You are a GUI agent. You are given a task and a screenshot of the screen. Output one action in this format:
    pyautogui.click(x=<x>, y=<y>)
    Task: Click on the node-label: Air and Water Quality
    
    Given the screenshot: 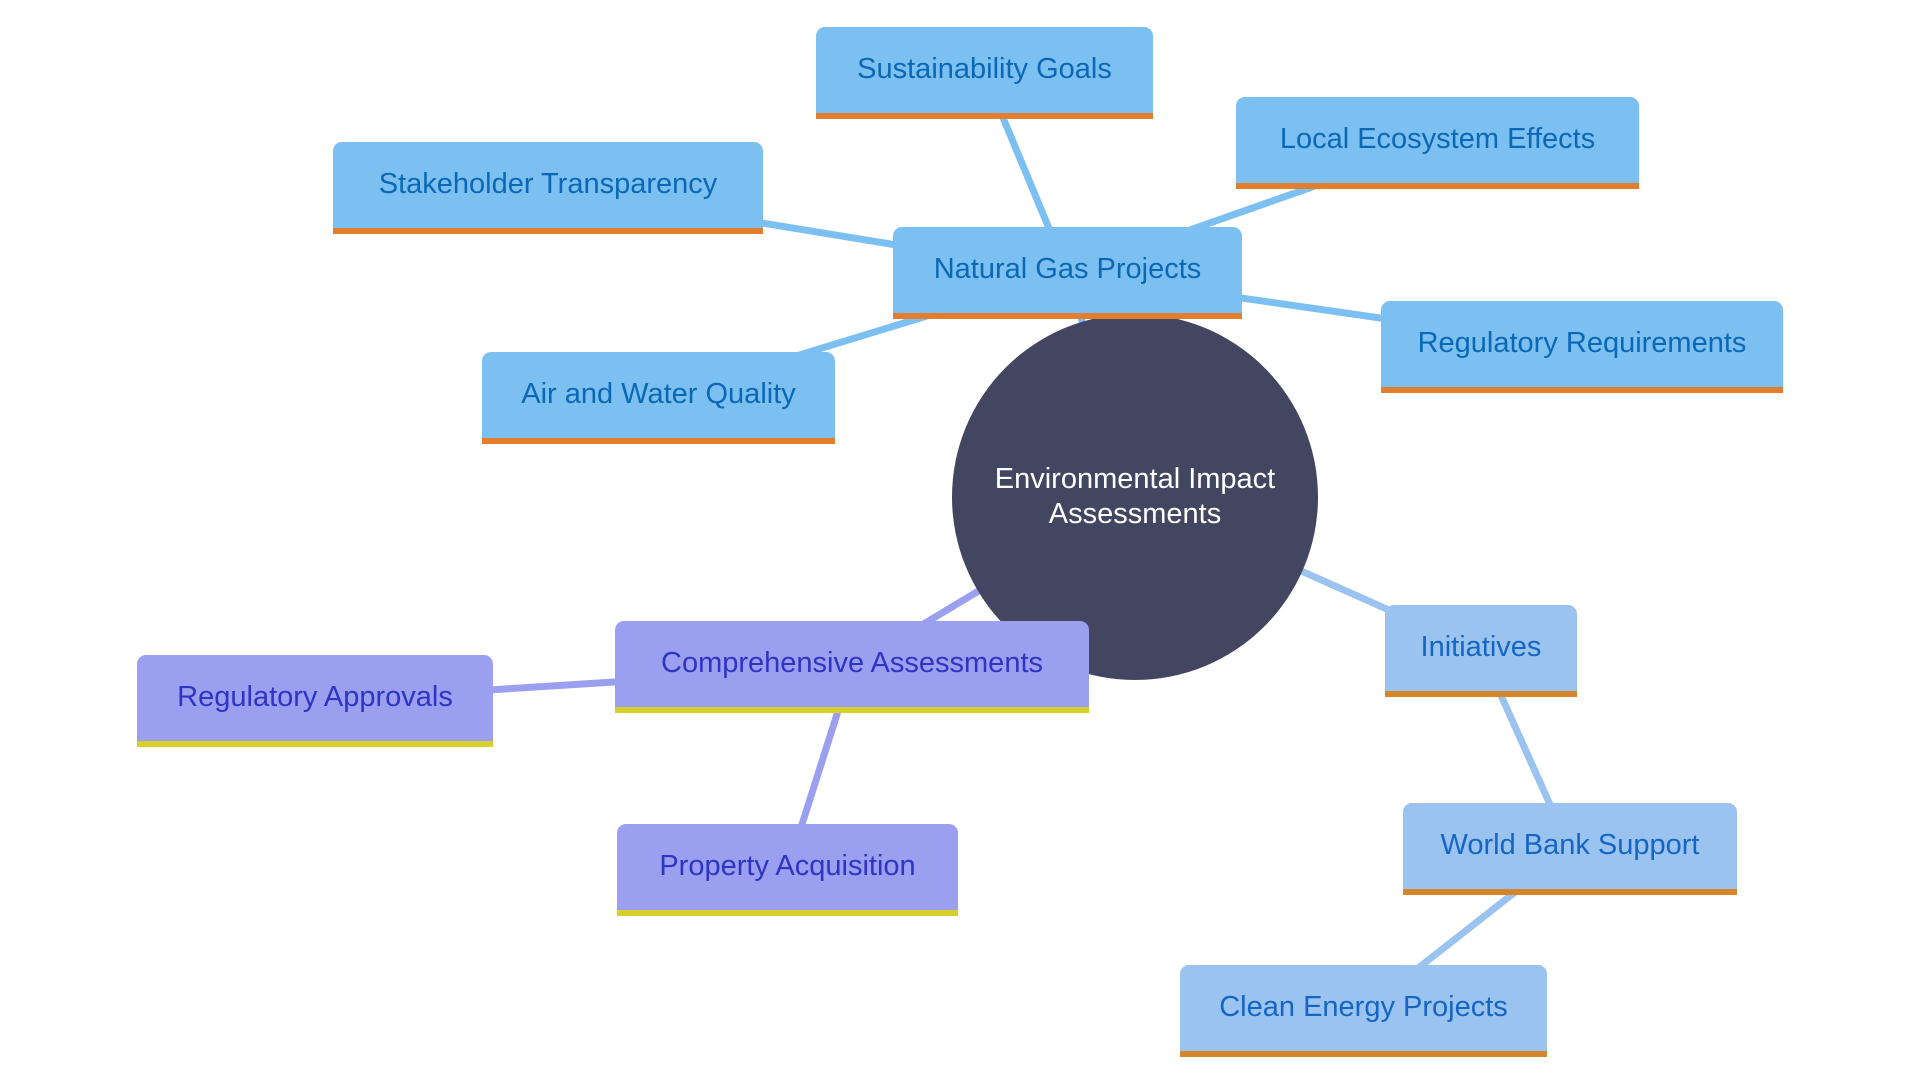 What is the action you would take?
    pyautogui.click(x=658, y=393)
    